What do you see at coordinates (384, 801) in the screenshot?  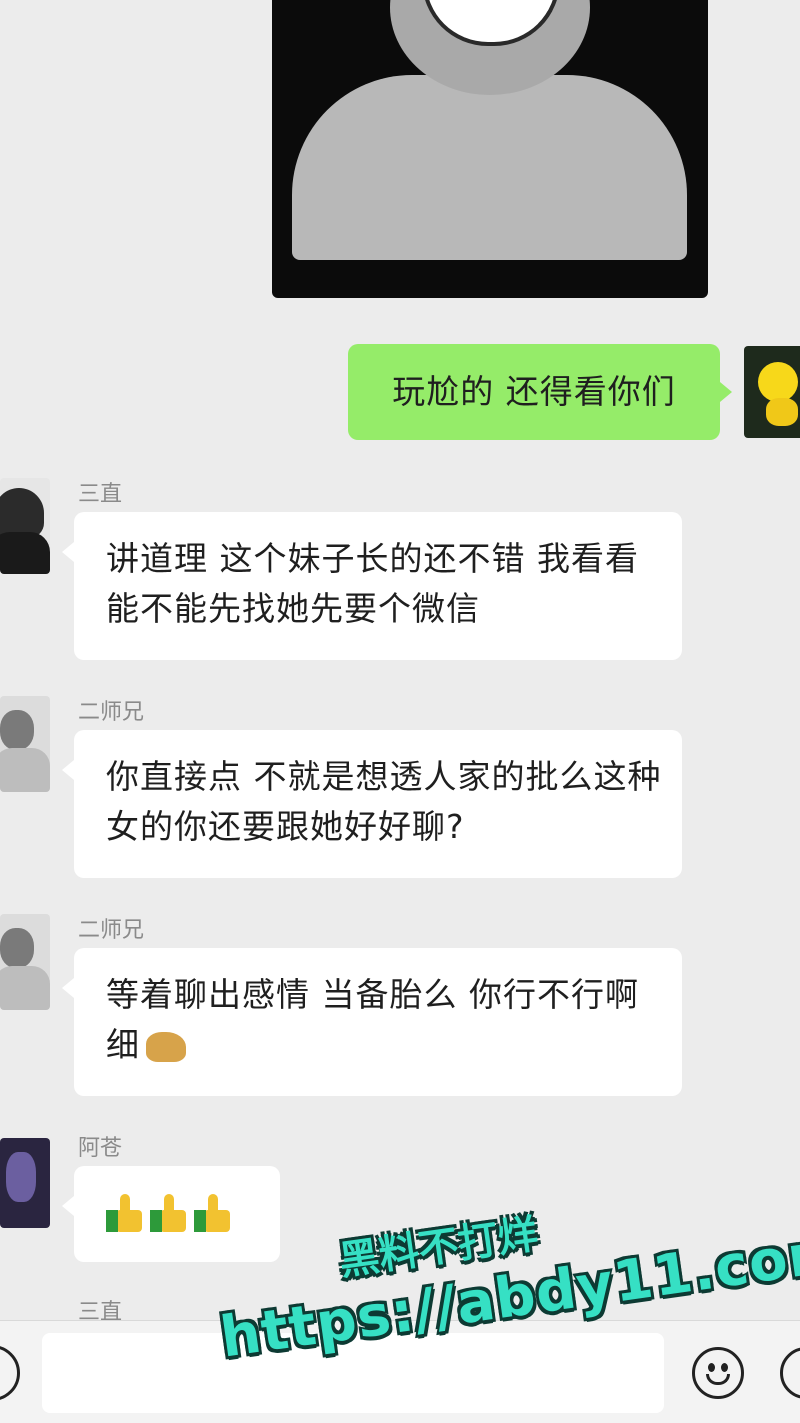 I see `message-text: 你直接点 不就是想透人家的批么这种女的你还要跟她好好聊?` at bounding box center [384, 801].